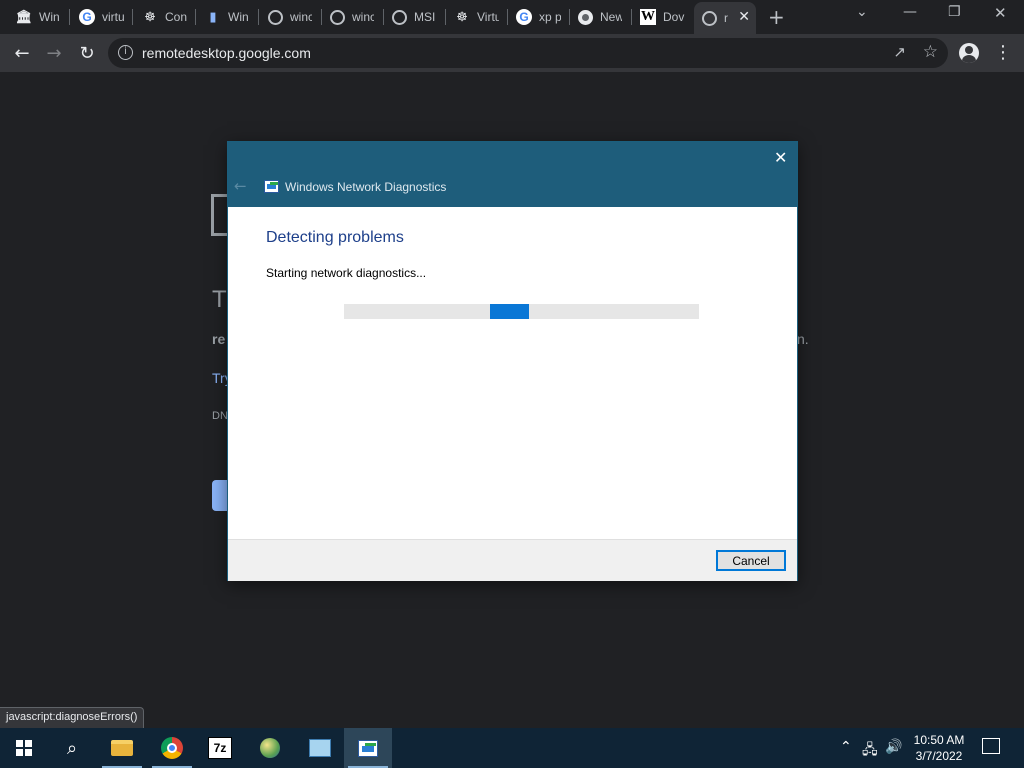 This screenshot has width=1024, height=768. I want to click on tab-virtu: G virtu, so click(102, 17).